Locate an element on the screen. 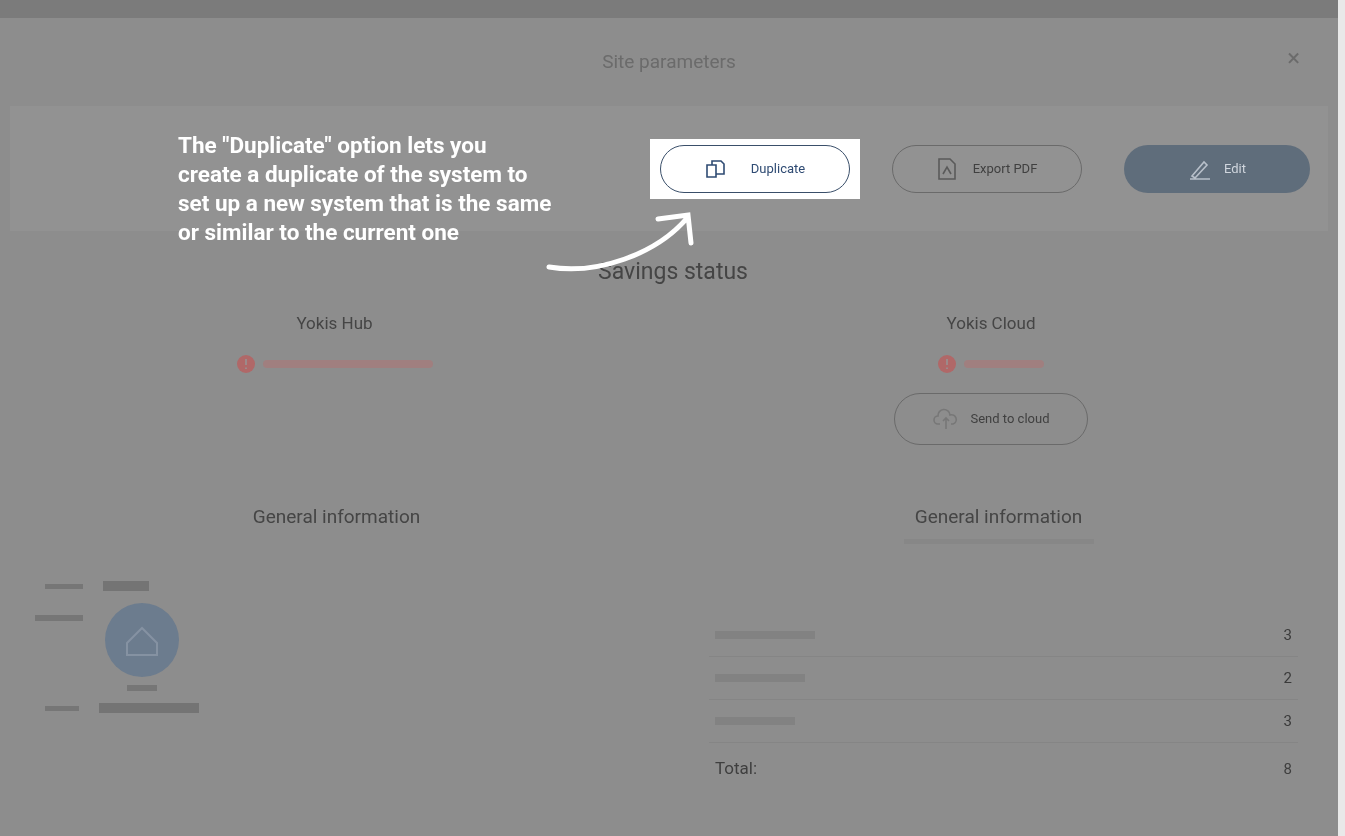  copy-icon is located at coordinates (715, 168).